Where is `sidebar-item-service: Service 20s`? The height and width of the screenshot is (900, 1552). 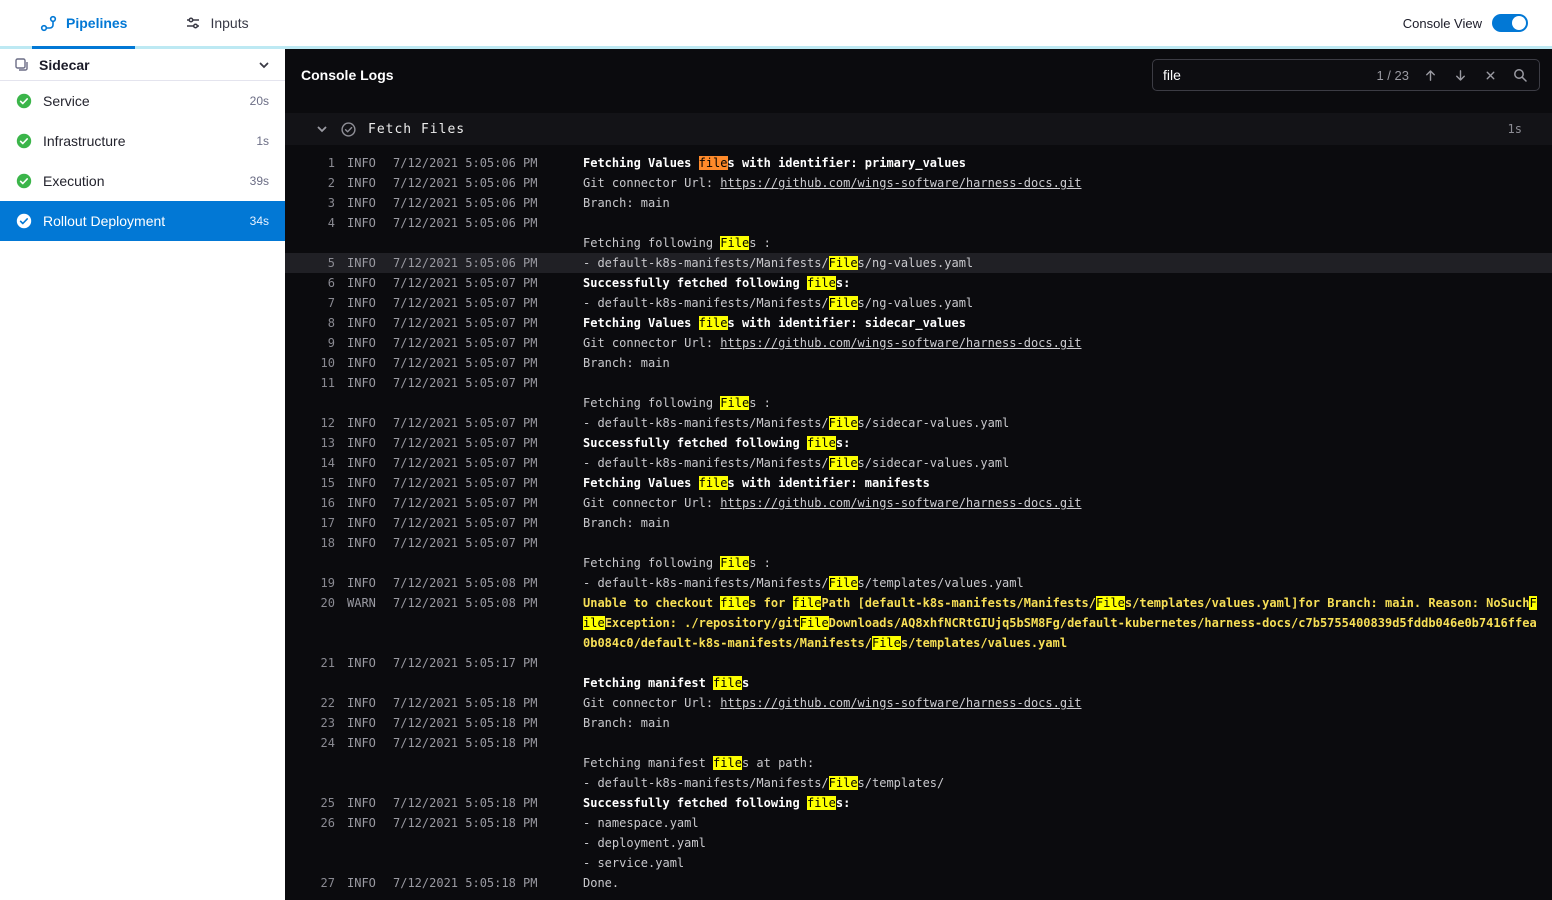
sidebar-item-service: Service 20s is located at coordinates (142, 101).